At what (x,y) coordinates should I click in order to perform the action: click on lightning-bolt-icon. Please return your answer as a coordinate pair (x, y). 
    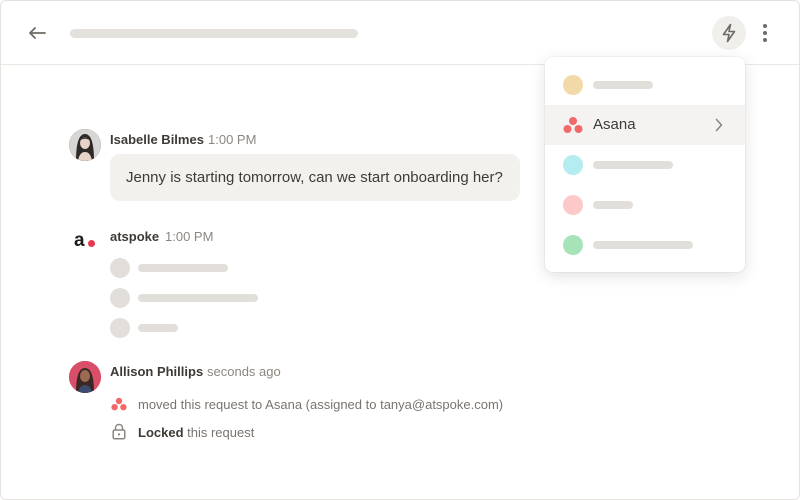
    Looking at the image, I should click on (729, 33).